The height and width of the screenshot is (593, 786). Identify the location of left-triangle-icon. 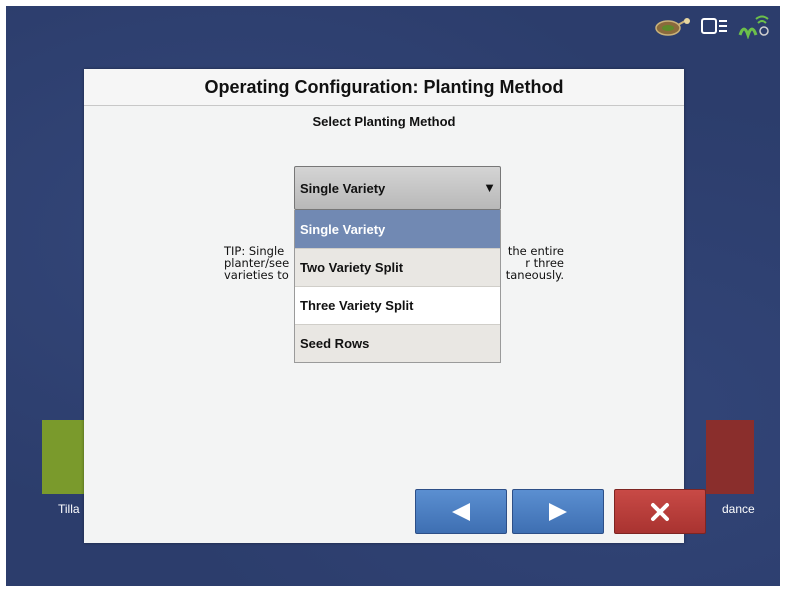
(461, 511).